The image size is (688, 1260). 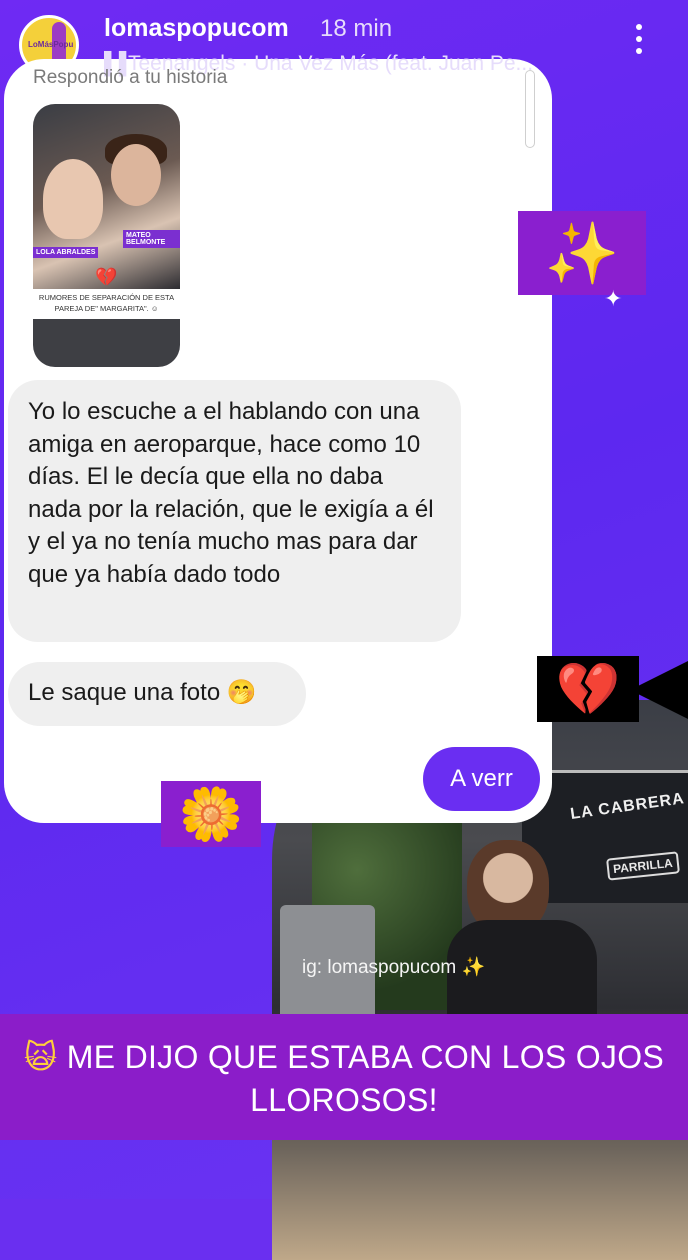 I want to click on vertical-dots-icon, so click(x=644, y=42).